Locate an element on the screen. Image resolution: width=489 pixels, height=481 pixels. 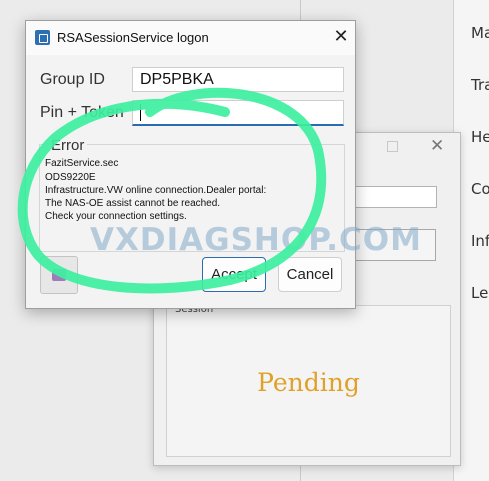
maximize-icon is located at coordinates (392, 146).